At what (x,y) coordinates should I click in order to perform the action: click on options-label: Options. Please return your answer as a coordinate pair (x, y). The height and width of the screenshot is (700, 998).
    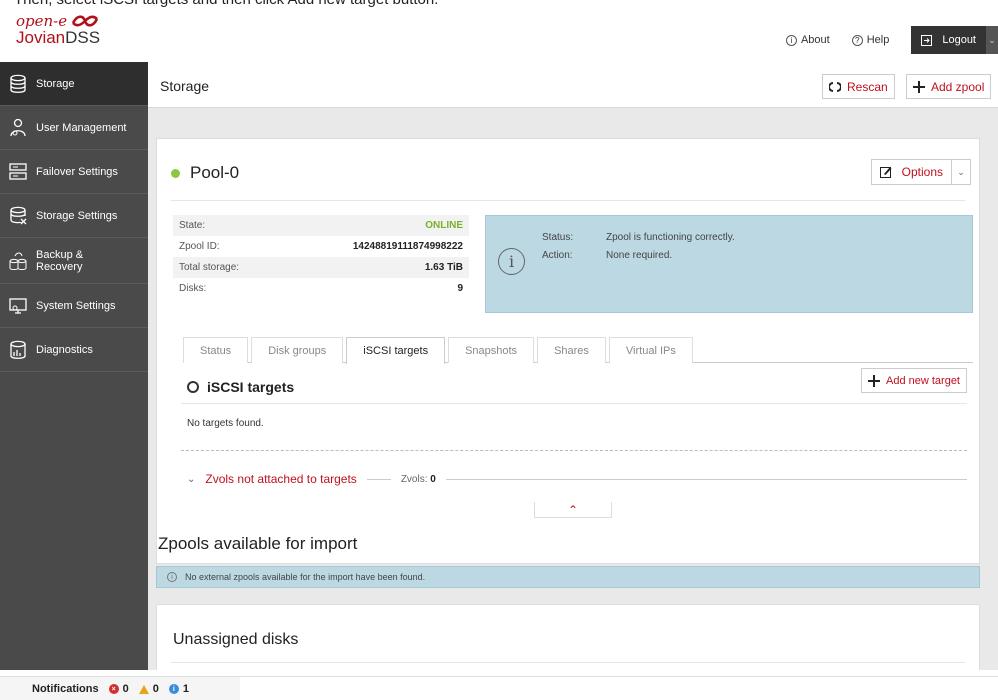
    Looking at the image, I should click on (922, 172).